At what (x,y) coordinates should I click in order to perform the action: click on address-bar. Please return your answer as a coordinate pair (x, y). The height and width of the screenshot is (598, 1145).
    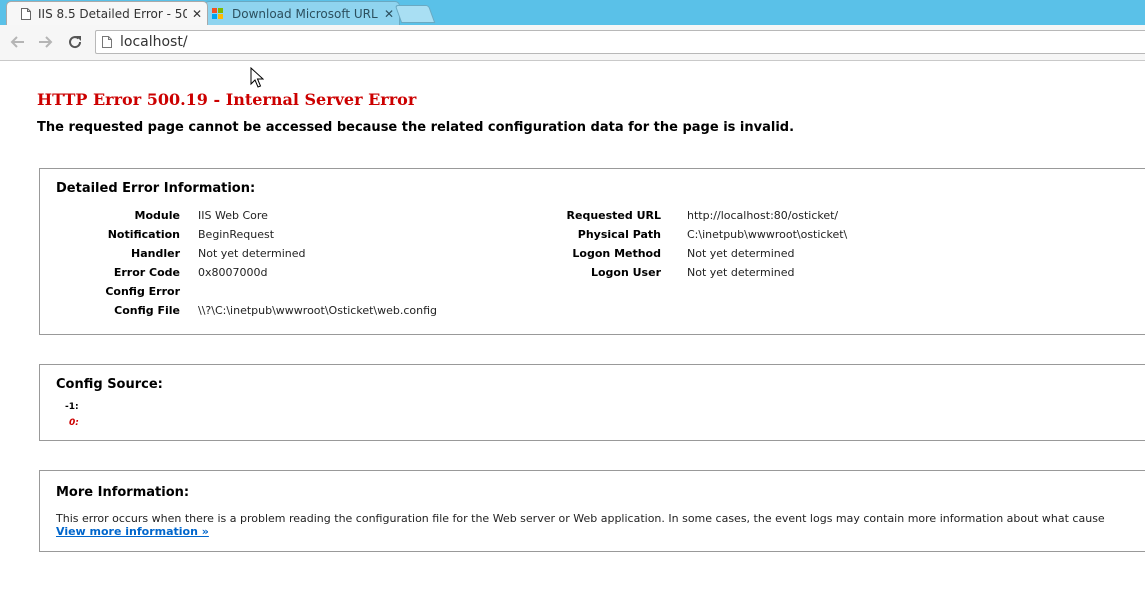
    Looking at the image, I should click on (620, 42).